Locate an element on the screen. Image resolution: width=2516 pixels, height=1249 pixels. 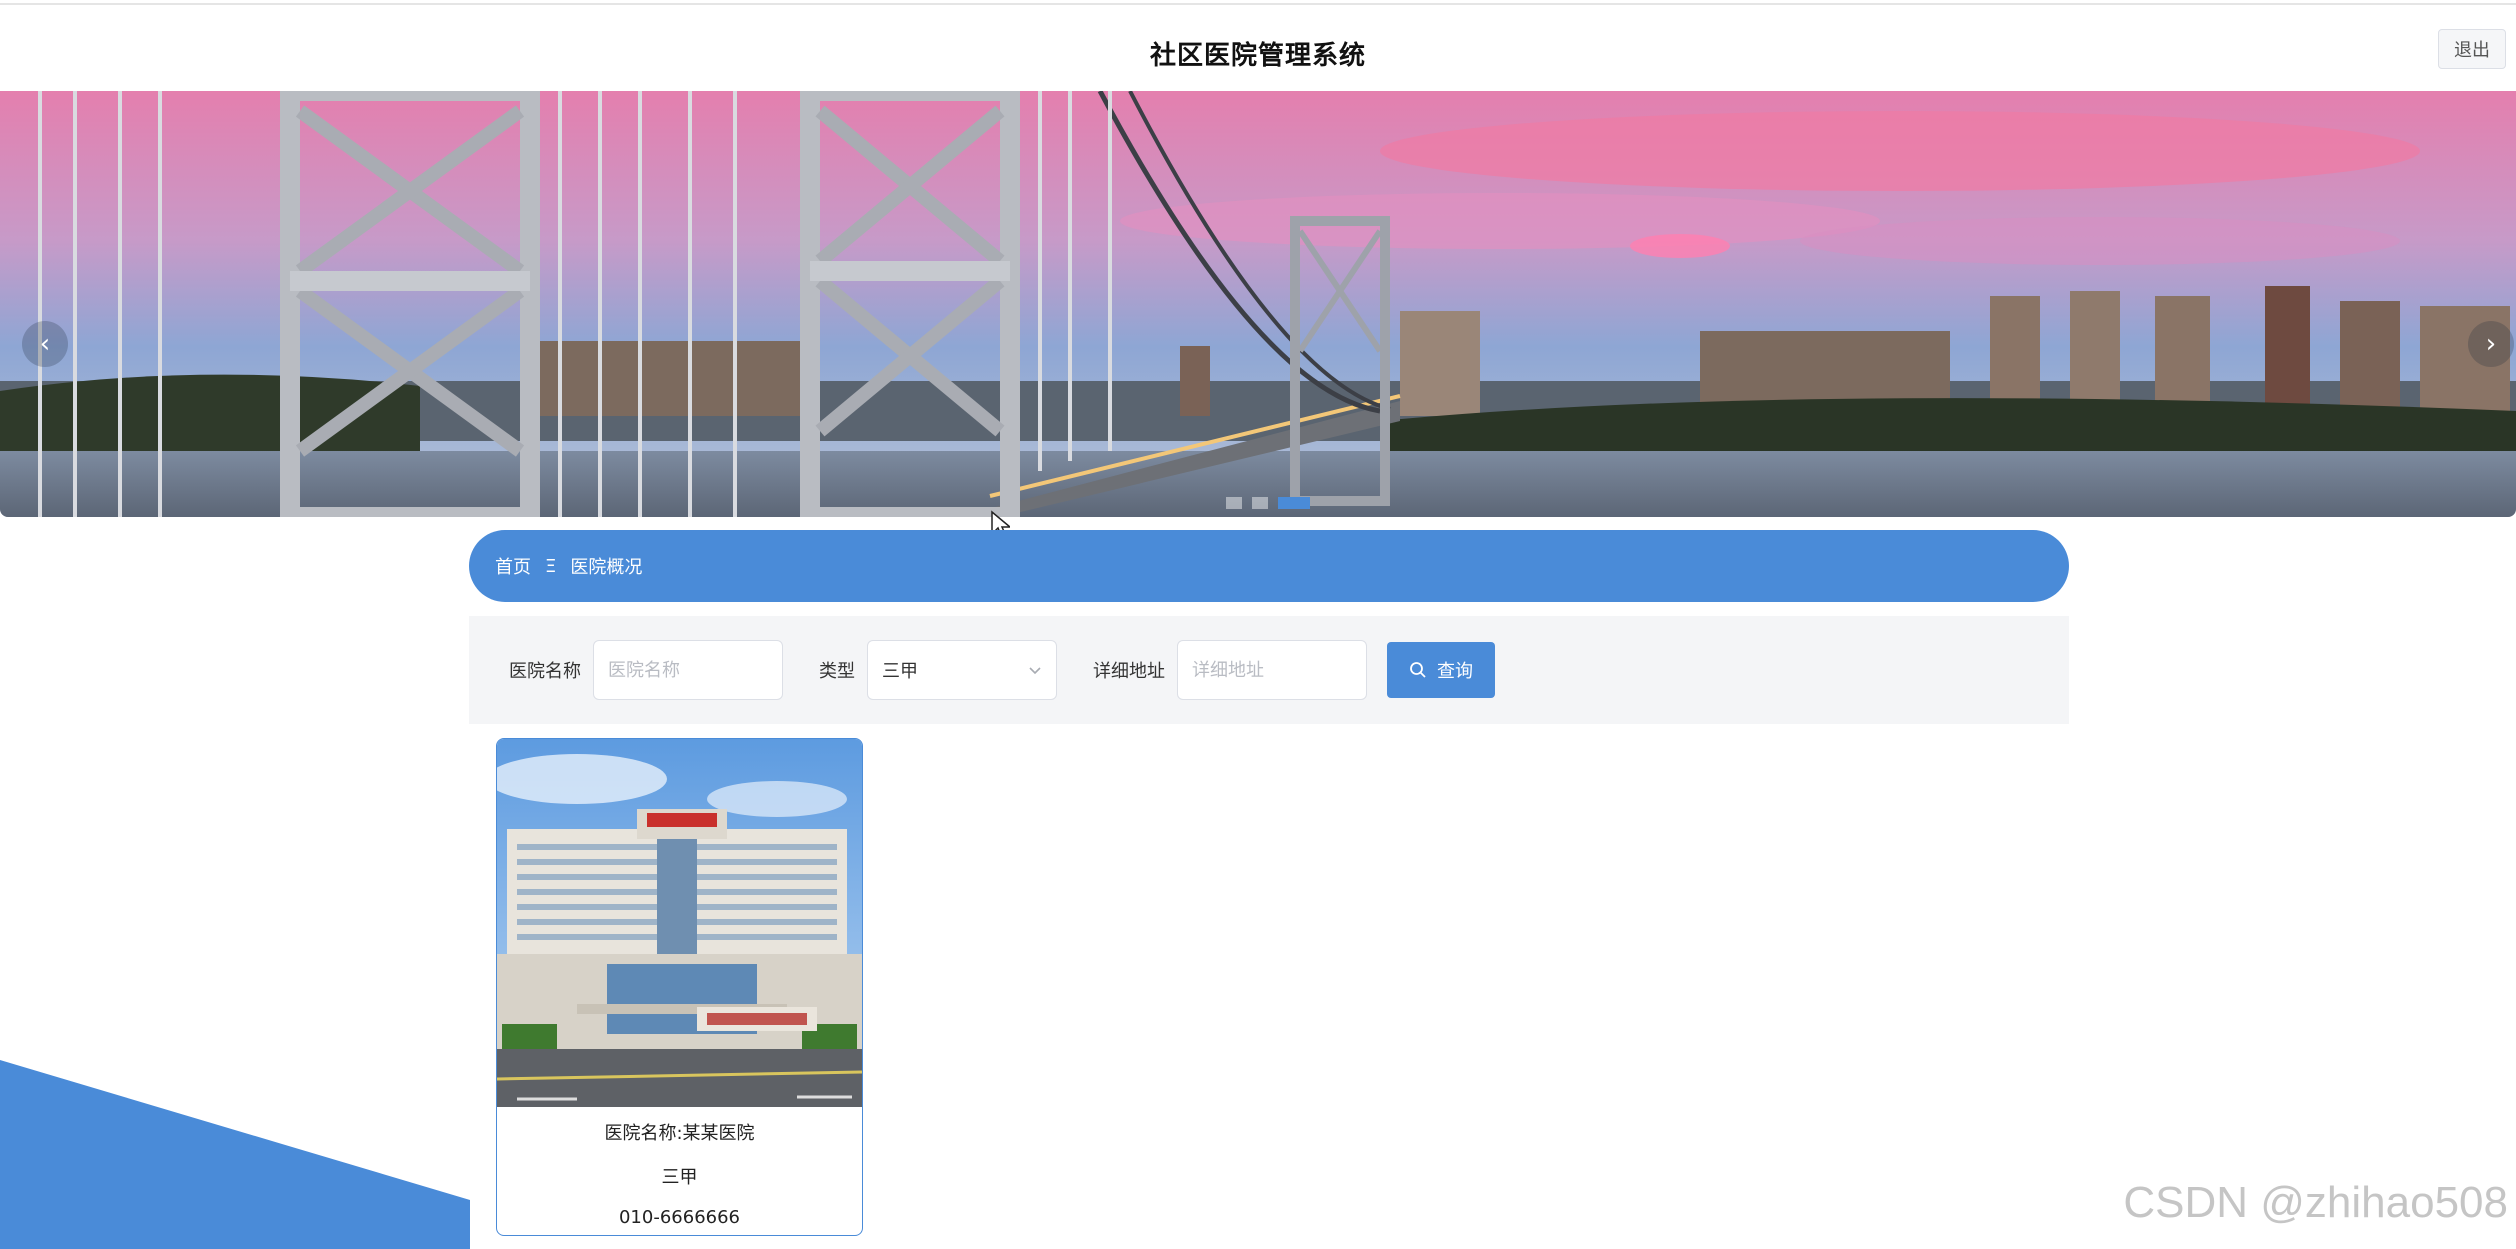
search-button: 查询 is located at coordinates (1441, 670).